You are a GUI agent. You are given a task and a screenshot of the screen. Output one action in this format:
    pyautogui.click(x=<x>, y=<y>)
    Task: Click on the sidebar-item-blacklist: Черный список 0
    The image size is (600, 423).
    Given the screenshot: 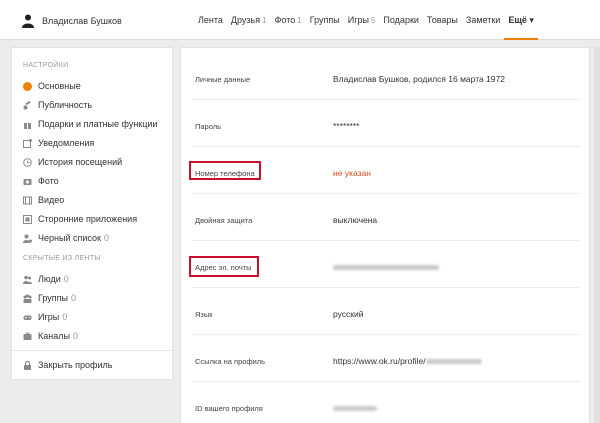 What is the action you would take?
    pyautogui.click(x=66, y=238)
    